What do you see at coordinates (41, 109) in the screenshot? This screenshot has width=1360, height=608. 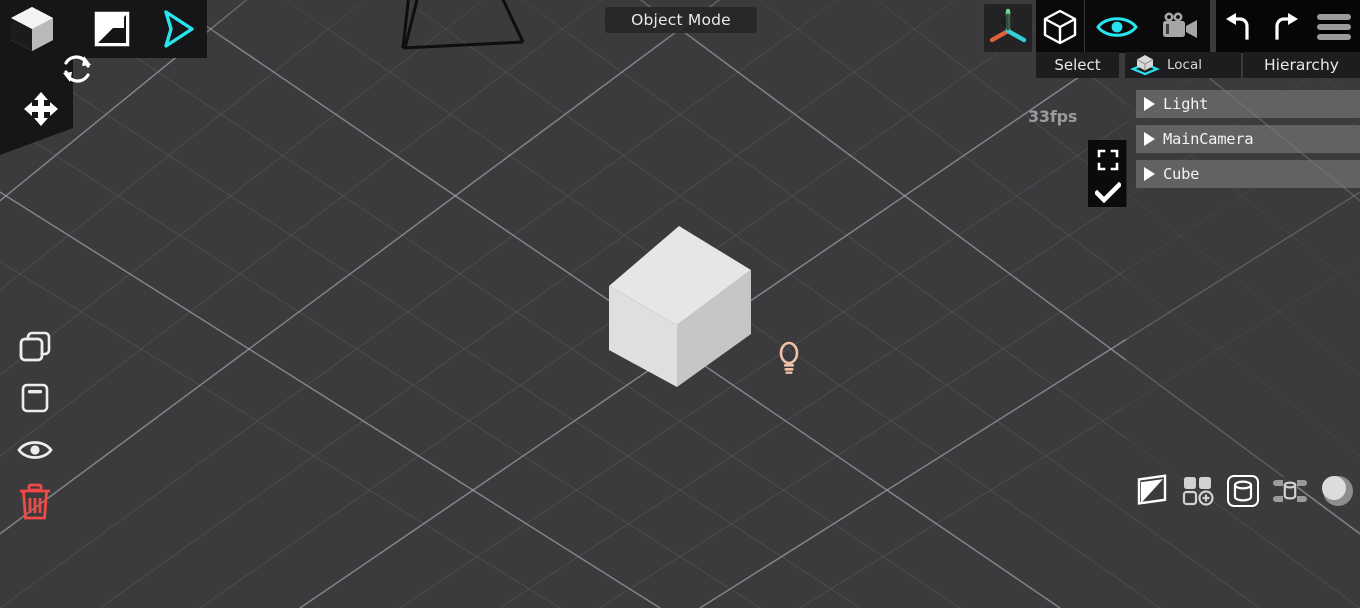 I see `move-icon` at bounding box center [41, 109].